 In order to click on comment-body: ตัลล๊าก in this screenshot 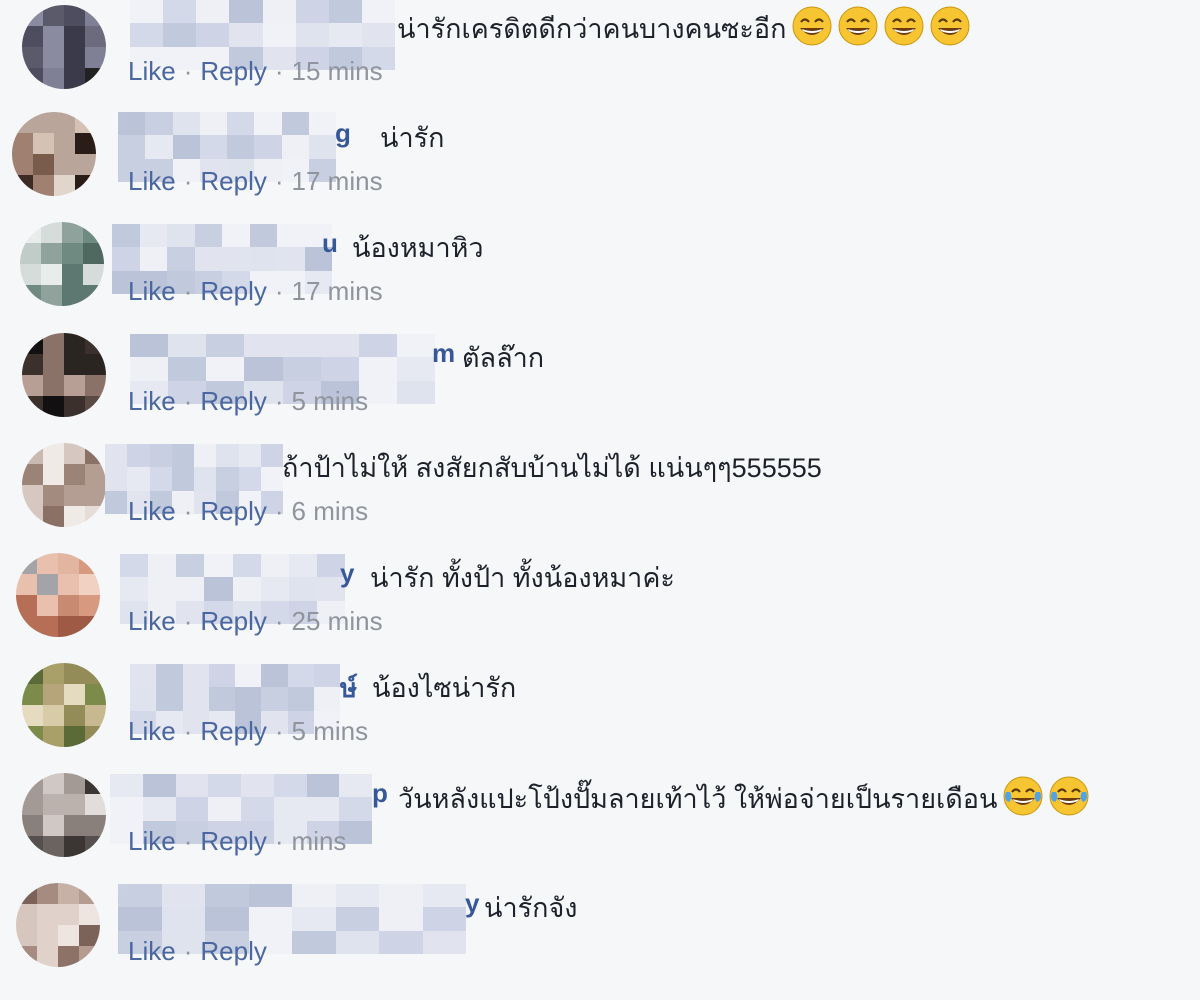, I will do `click(503, 358)`.